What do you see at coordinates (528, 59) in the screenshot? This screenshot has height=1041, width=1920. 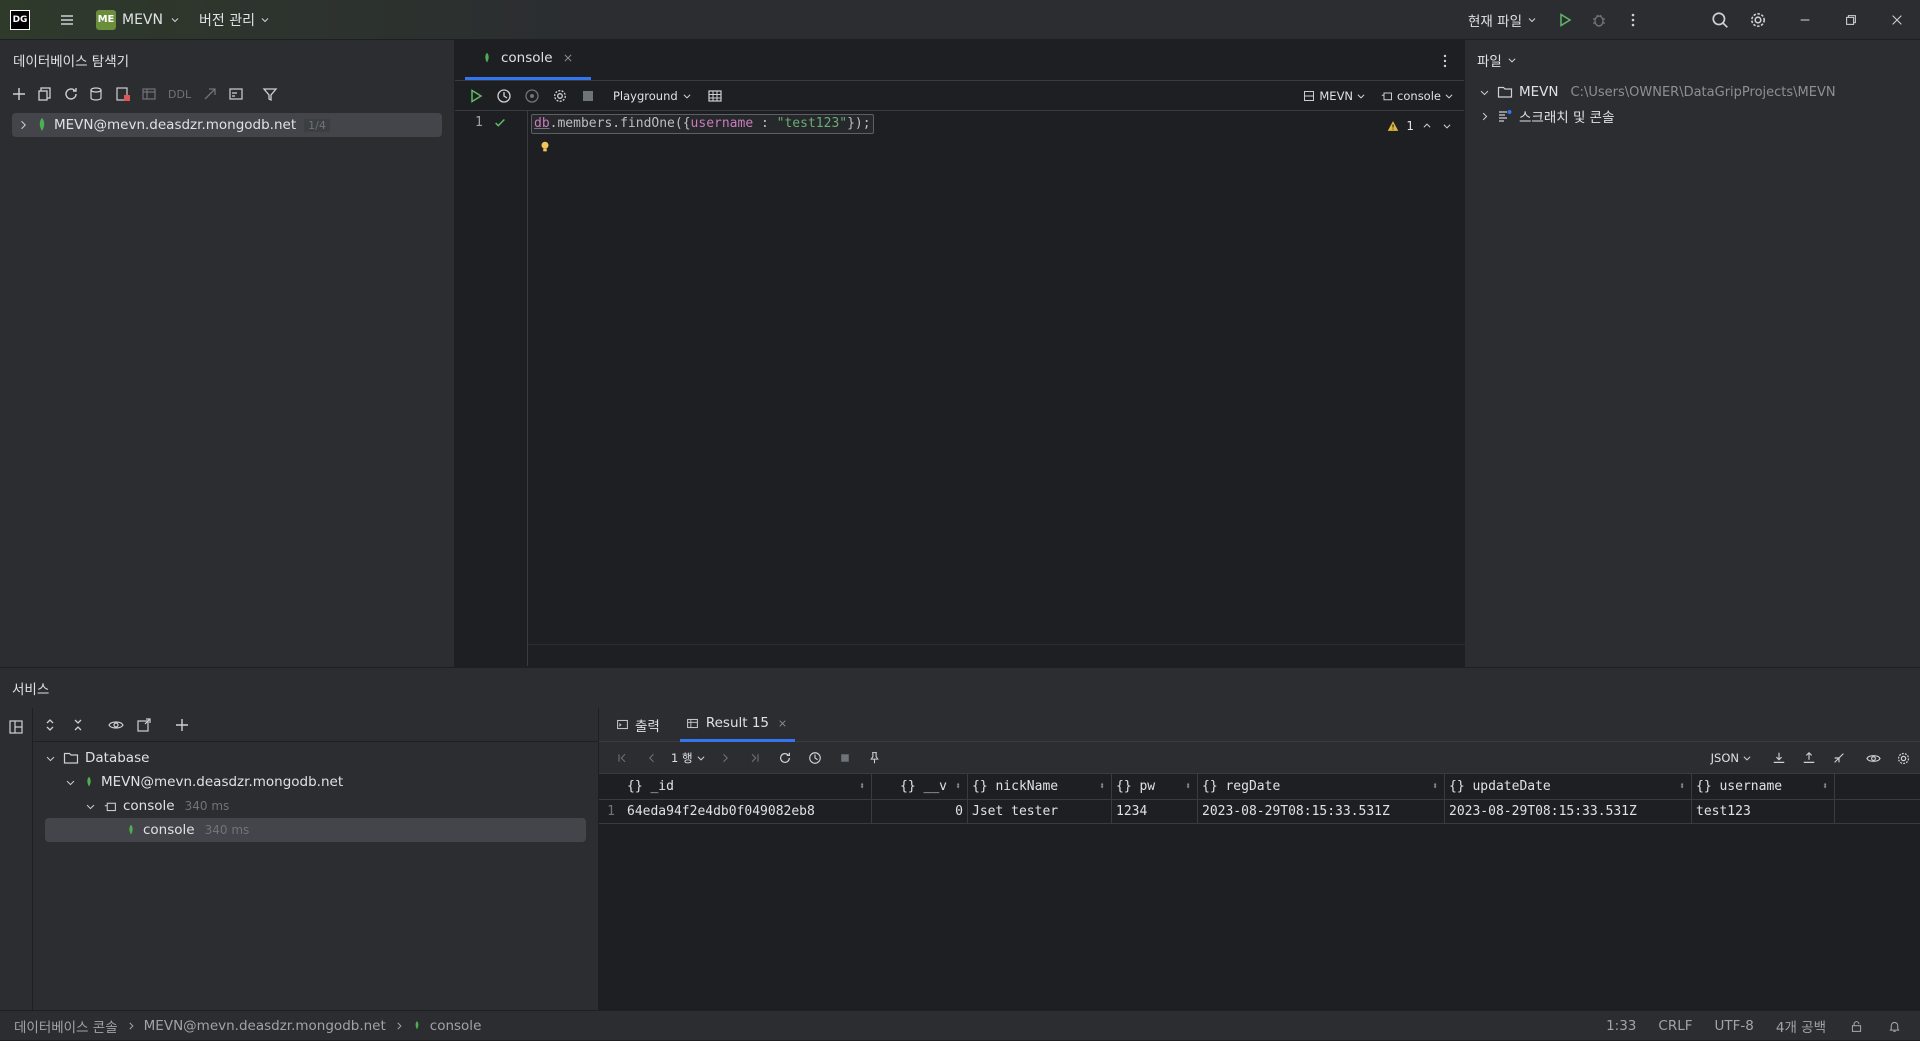 I see `tab-console: console` at bounding box center [528, 59].